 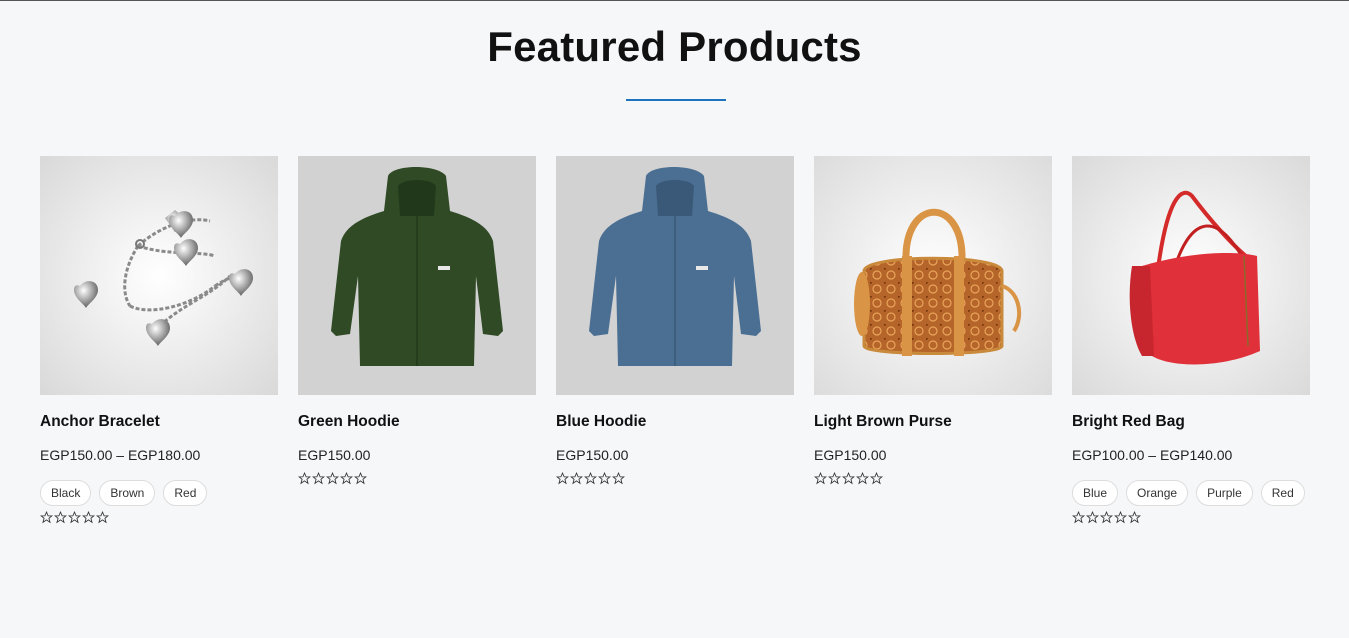 I want to click on swatch-purple: Purple, so click(x=1224, y=493).